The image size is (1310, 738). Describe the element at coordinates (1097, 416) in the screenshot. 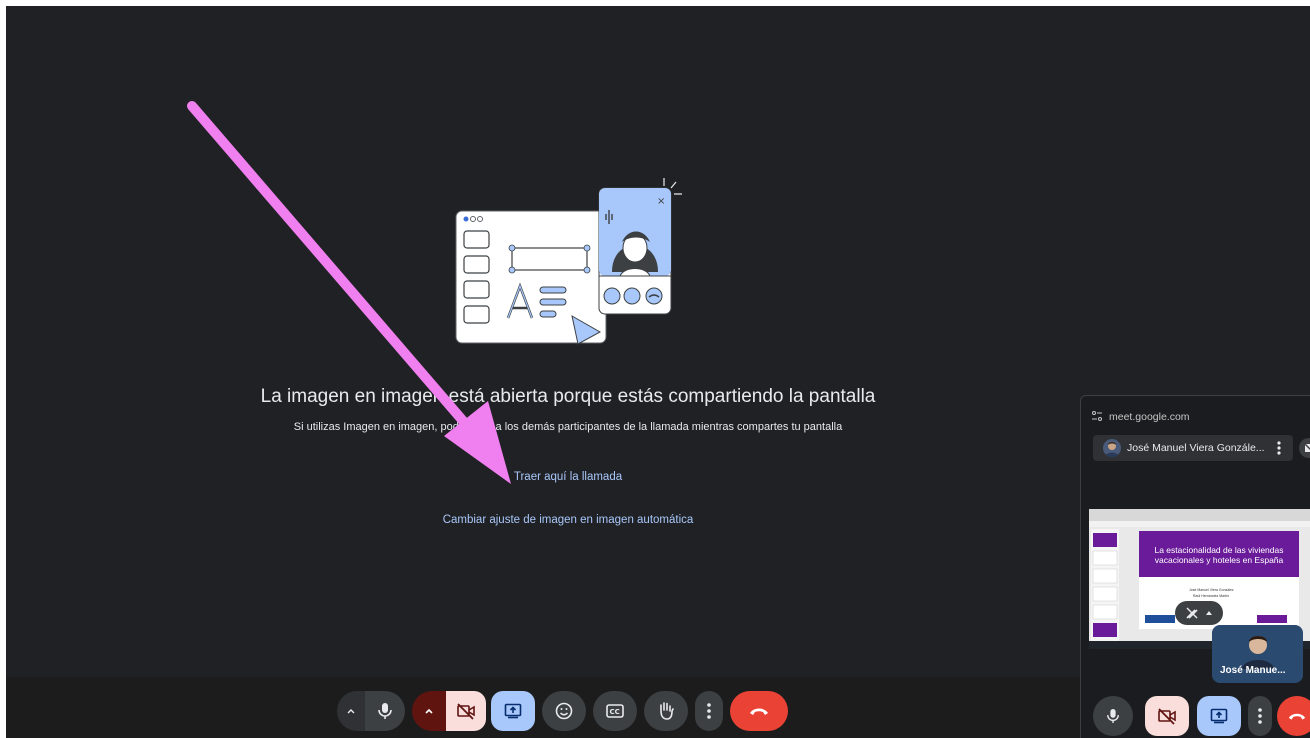

I see `site-settings-icon` at that location.